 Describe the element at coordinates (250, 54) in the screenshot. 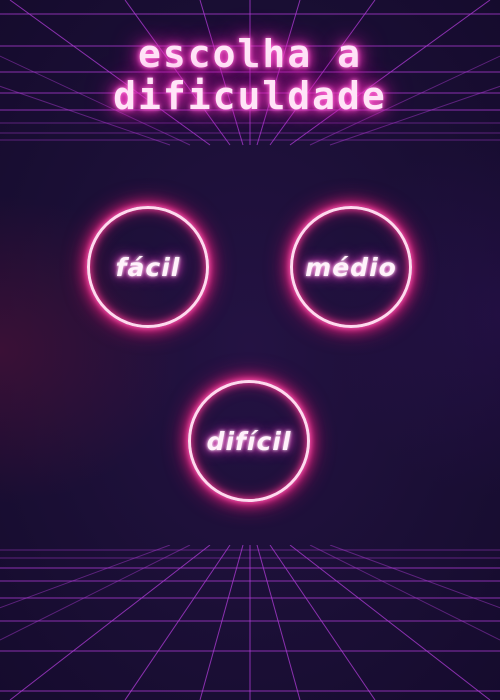

I see `title-line-1: escolha a` at that location.